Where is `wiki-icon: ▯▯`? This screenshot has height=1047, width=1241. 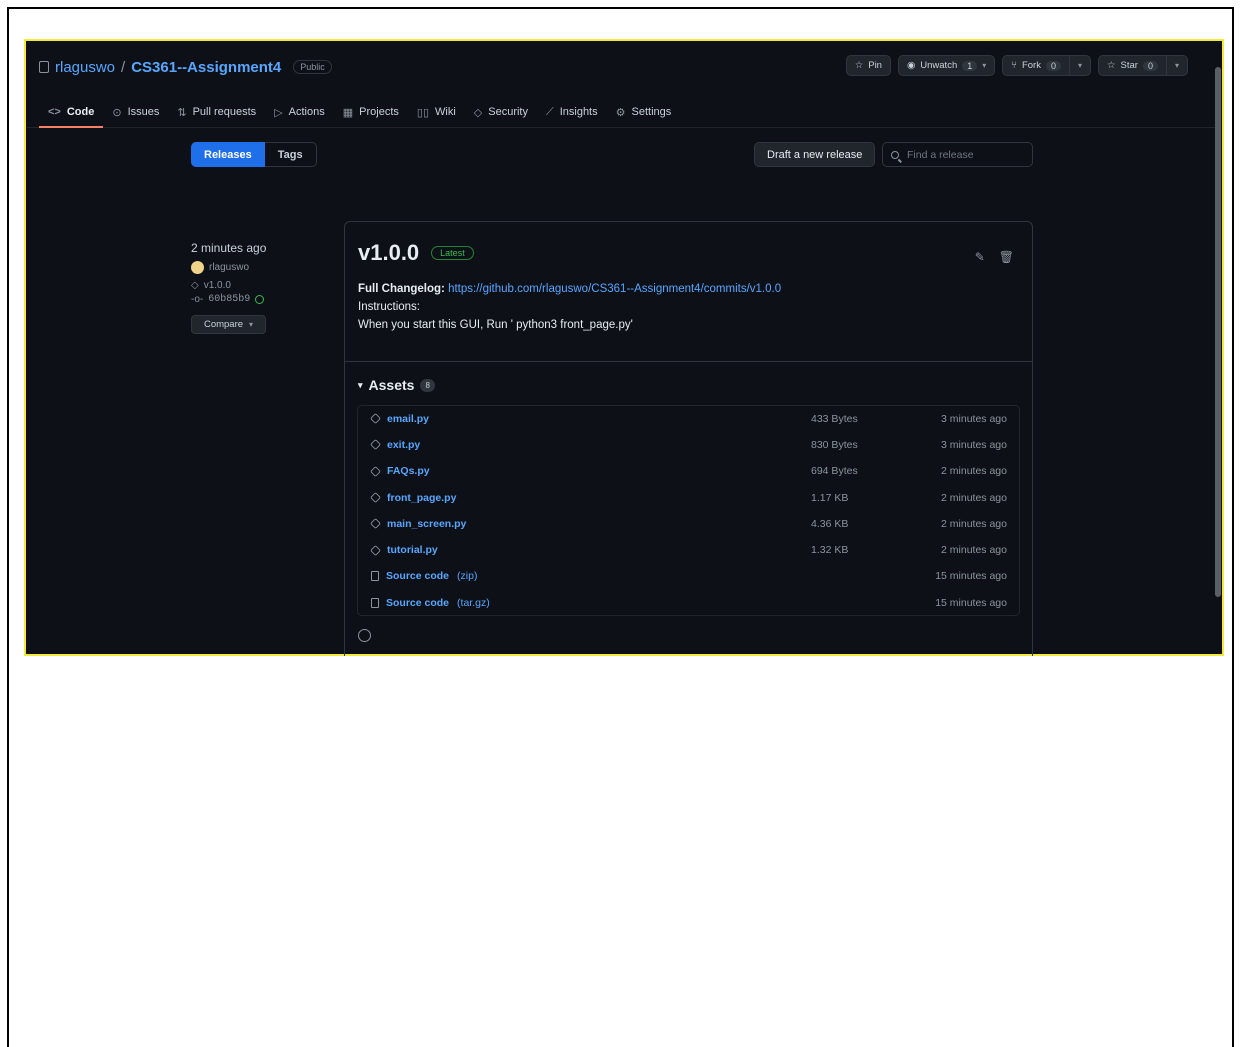 wiki-icon: ▯▯ is located at coordinates (422, 112).